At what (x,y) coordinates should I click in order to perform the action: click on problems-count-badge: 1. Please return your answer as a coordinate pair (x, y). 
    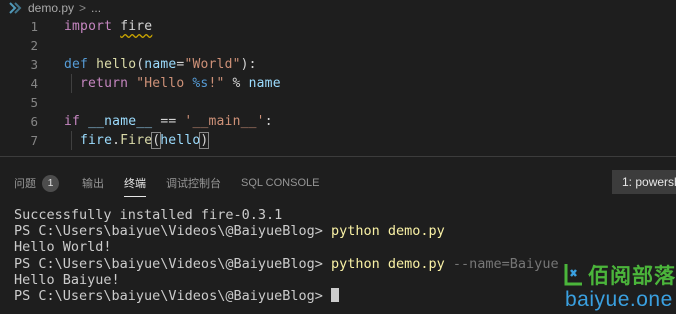
    Looking at the image, I should click on (50, 183).